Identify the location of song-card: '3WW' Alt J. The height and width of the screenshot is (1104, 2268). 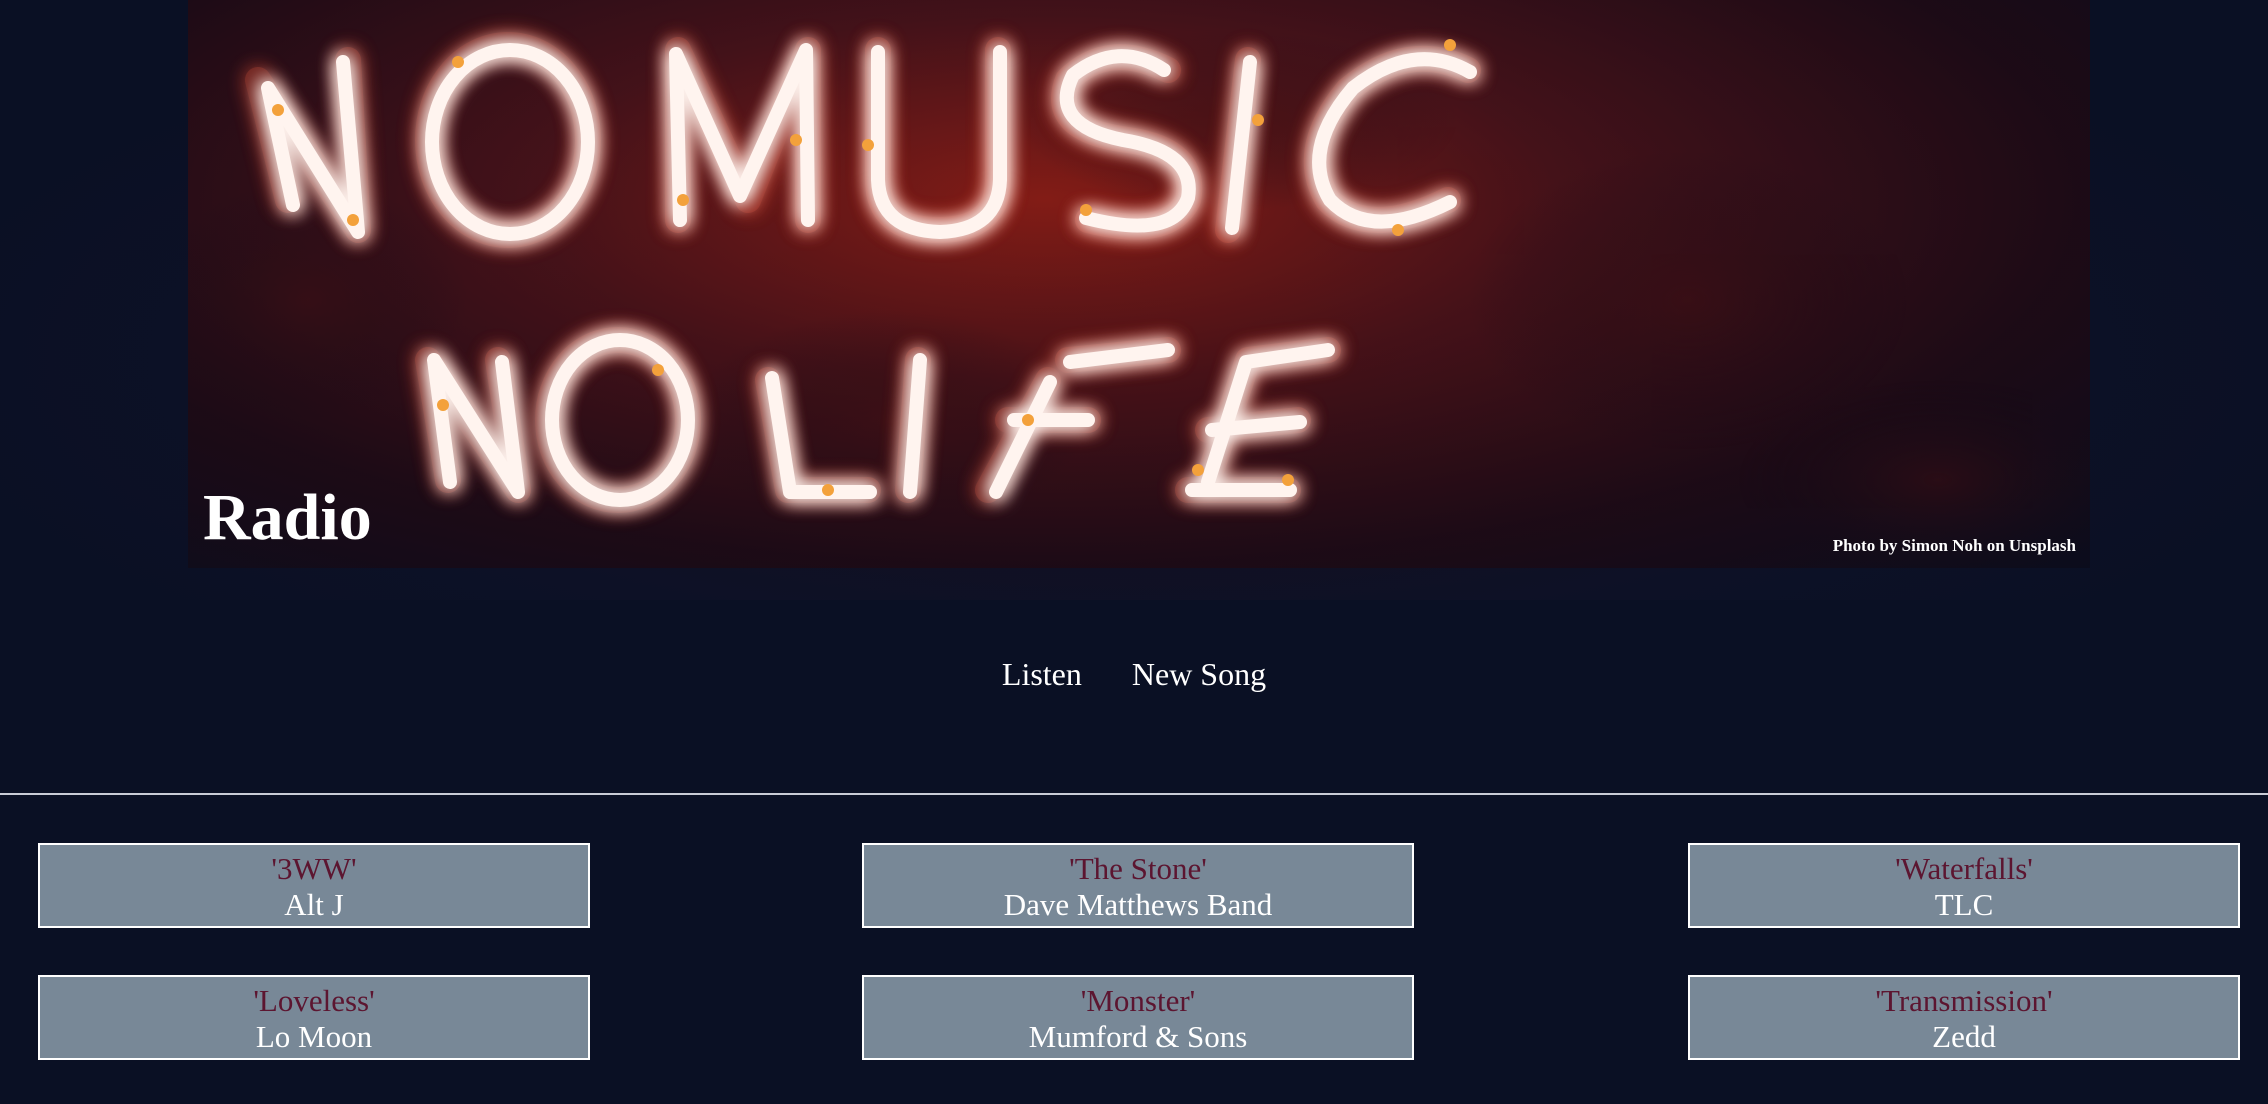
(314, 885).